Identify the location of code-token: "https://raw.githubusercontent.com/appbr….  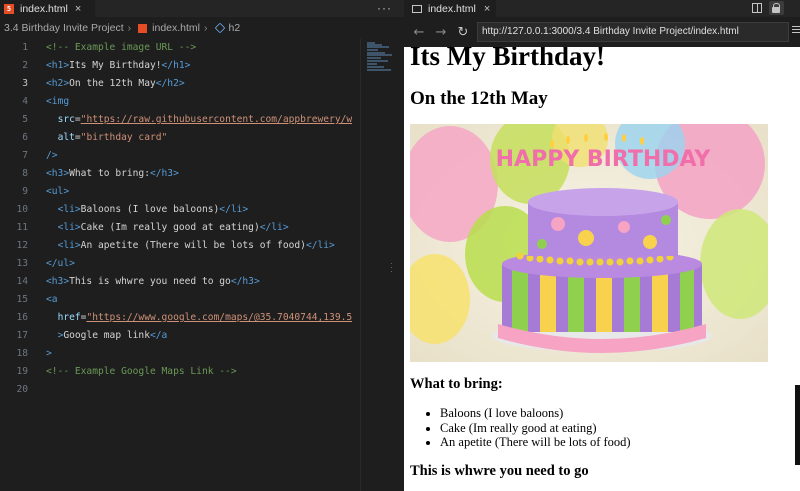
(216, 119).